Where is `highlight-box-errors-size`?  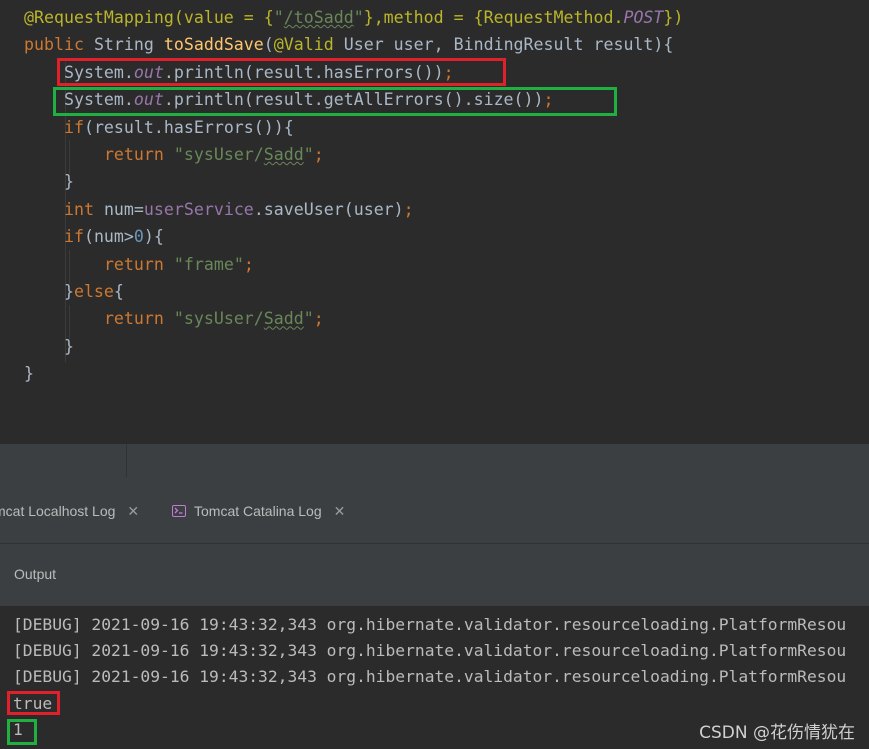
highlight-box-errors-size is located at coordinates (335, 101).